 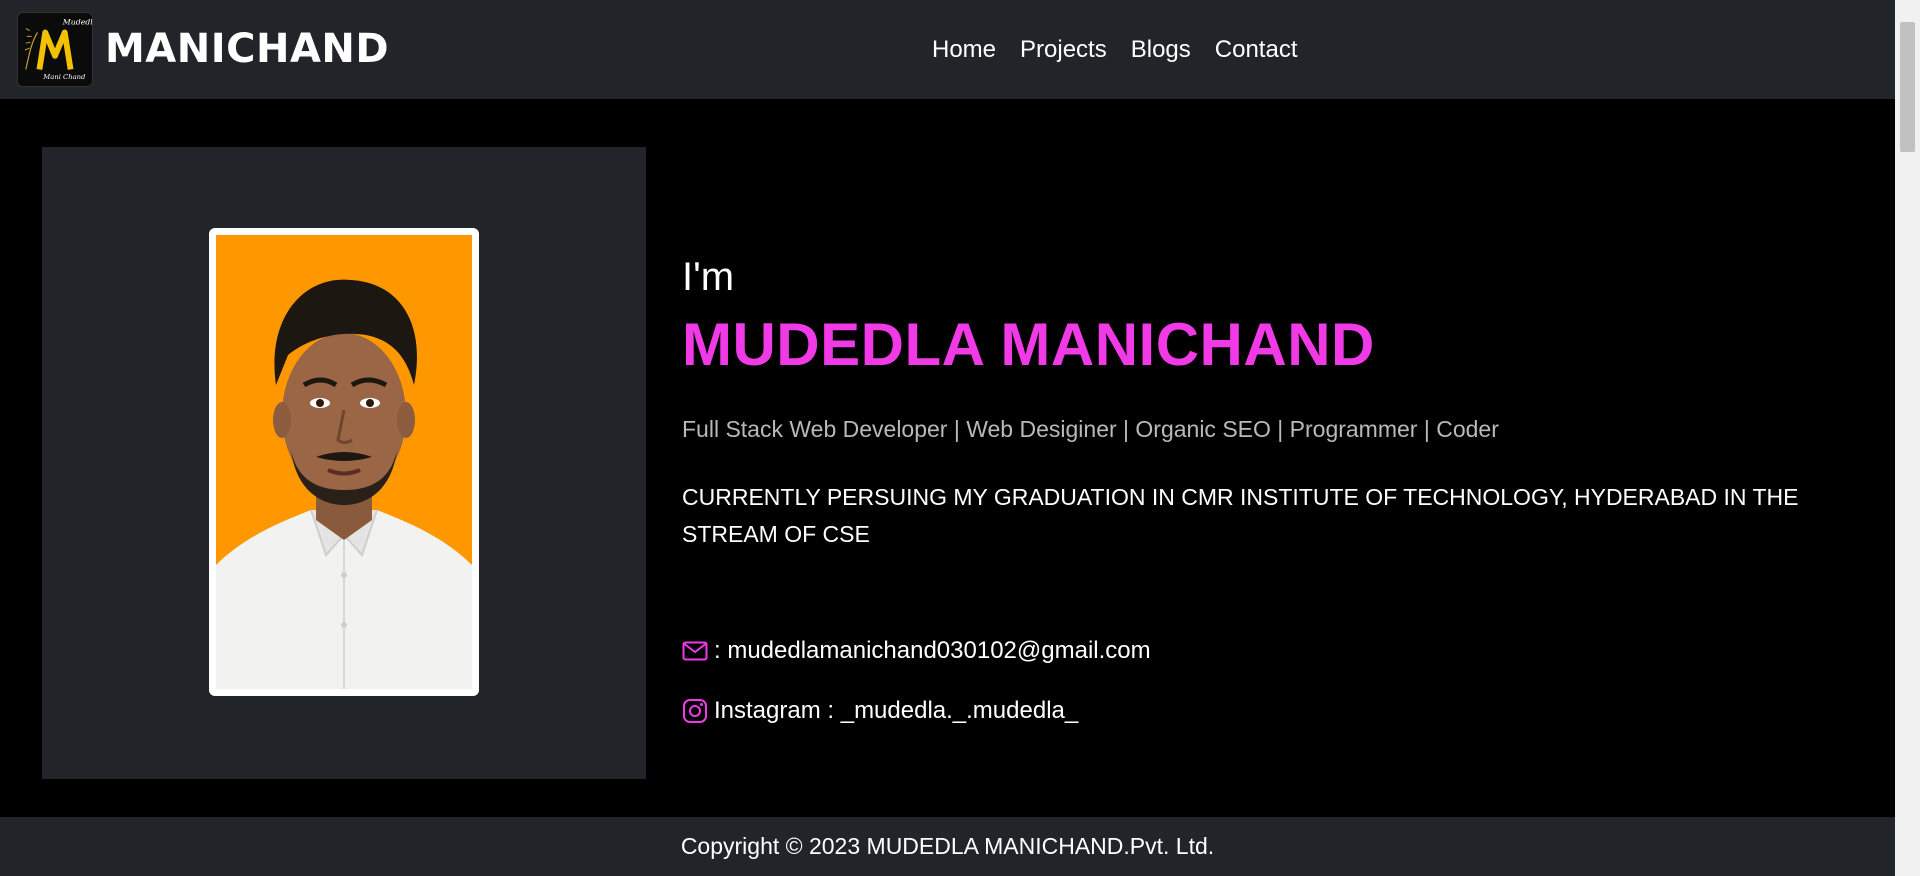 What do you see at coordinates (1256, 50) in the screenshot?
I see `nav-link-contact: Contact` at bounding box center [1256, 50].